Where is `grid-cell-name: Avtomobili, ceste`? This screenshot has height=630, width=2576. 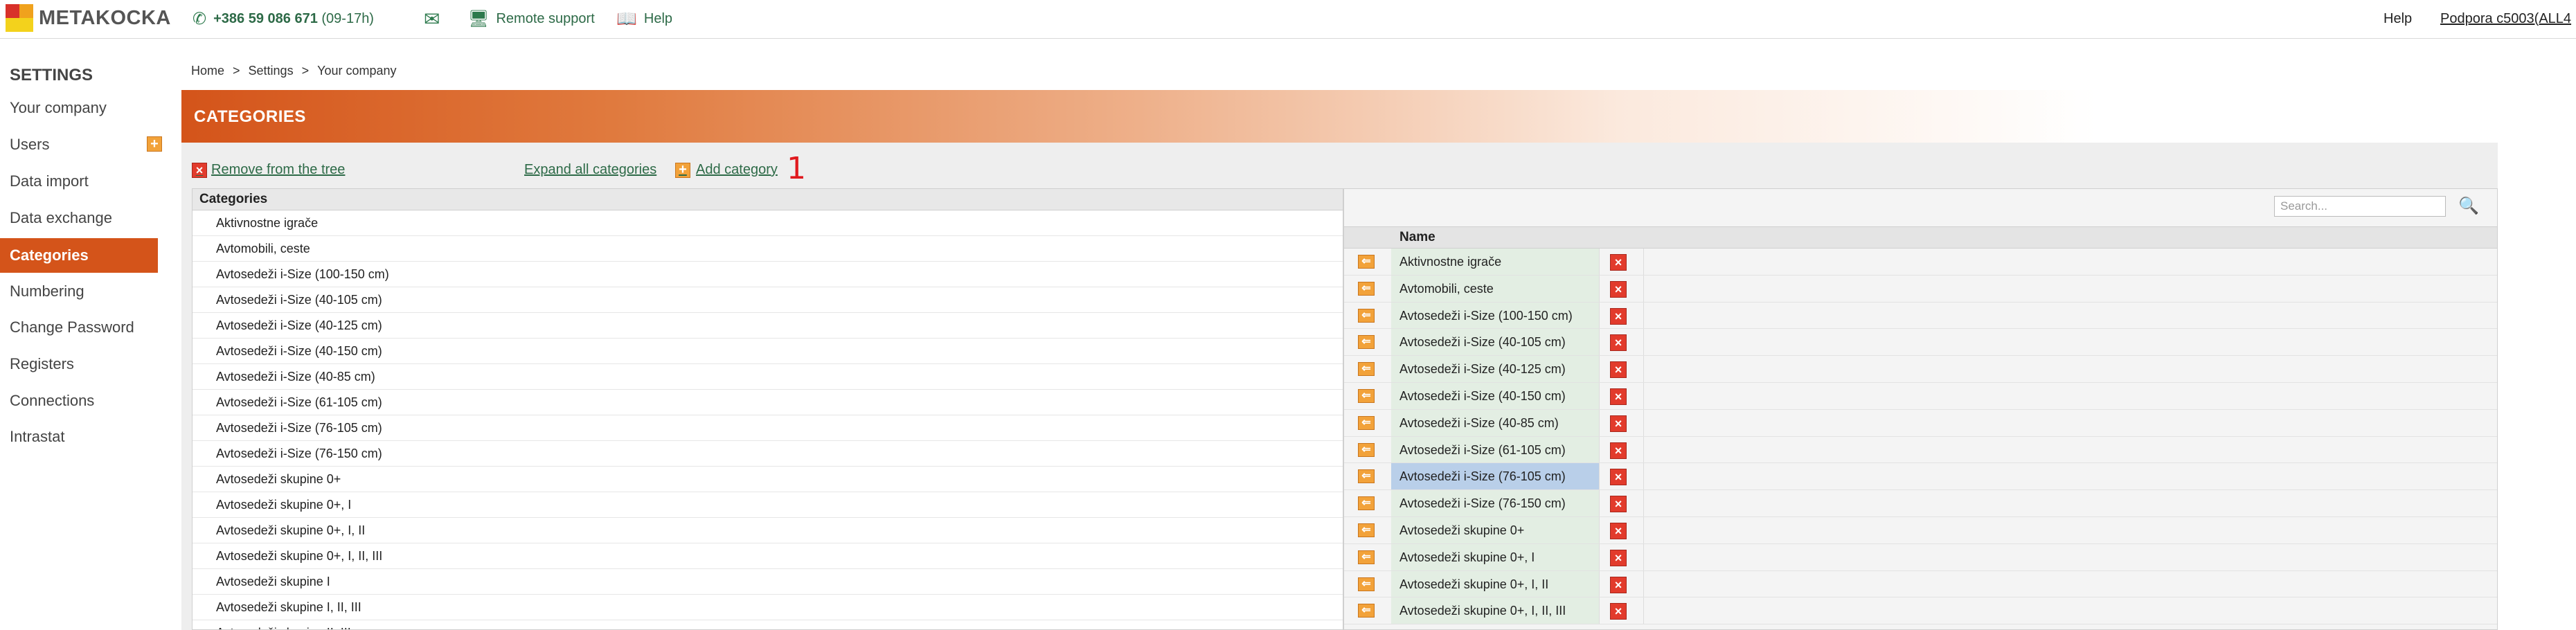
grid-cell-name: Avtomobili, ceste is located at coordinates (1495, 288).